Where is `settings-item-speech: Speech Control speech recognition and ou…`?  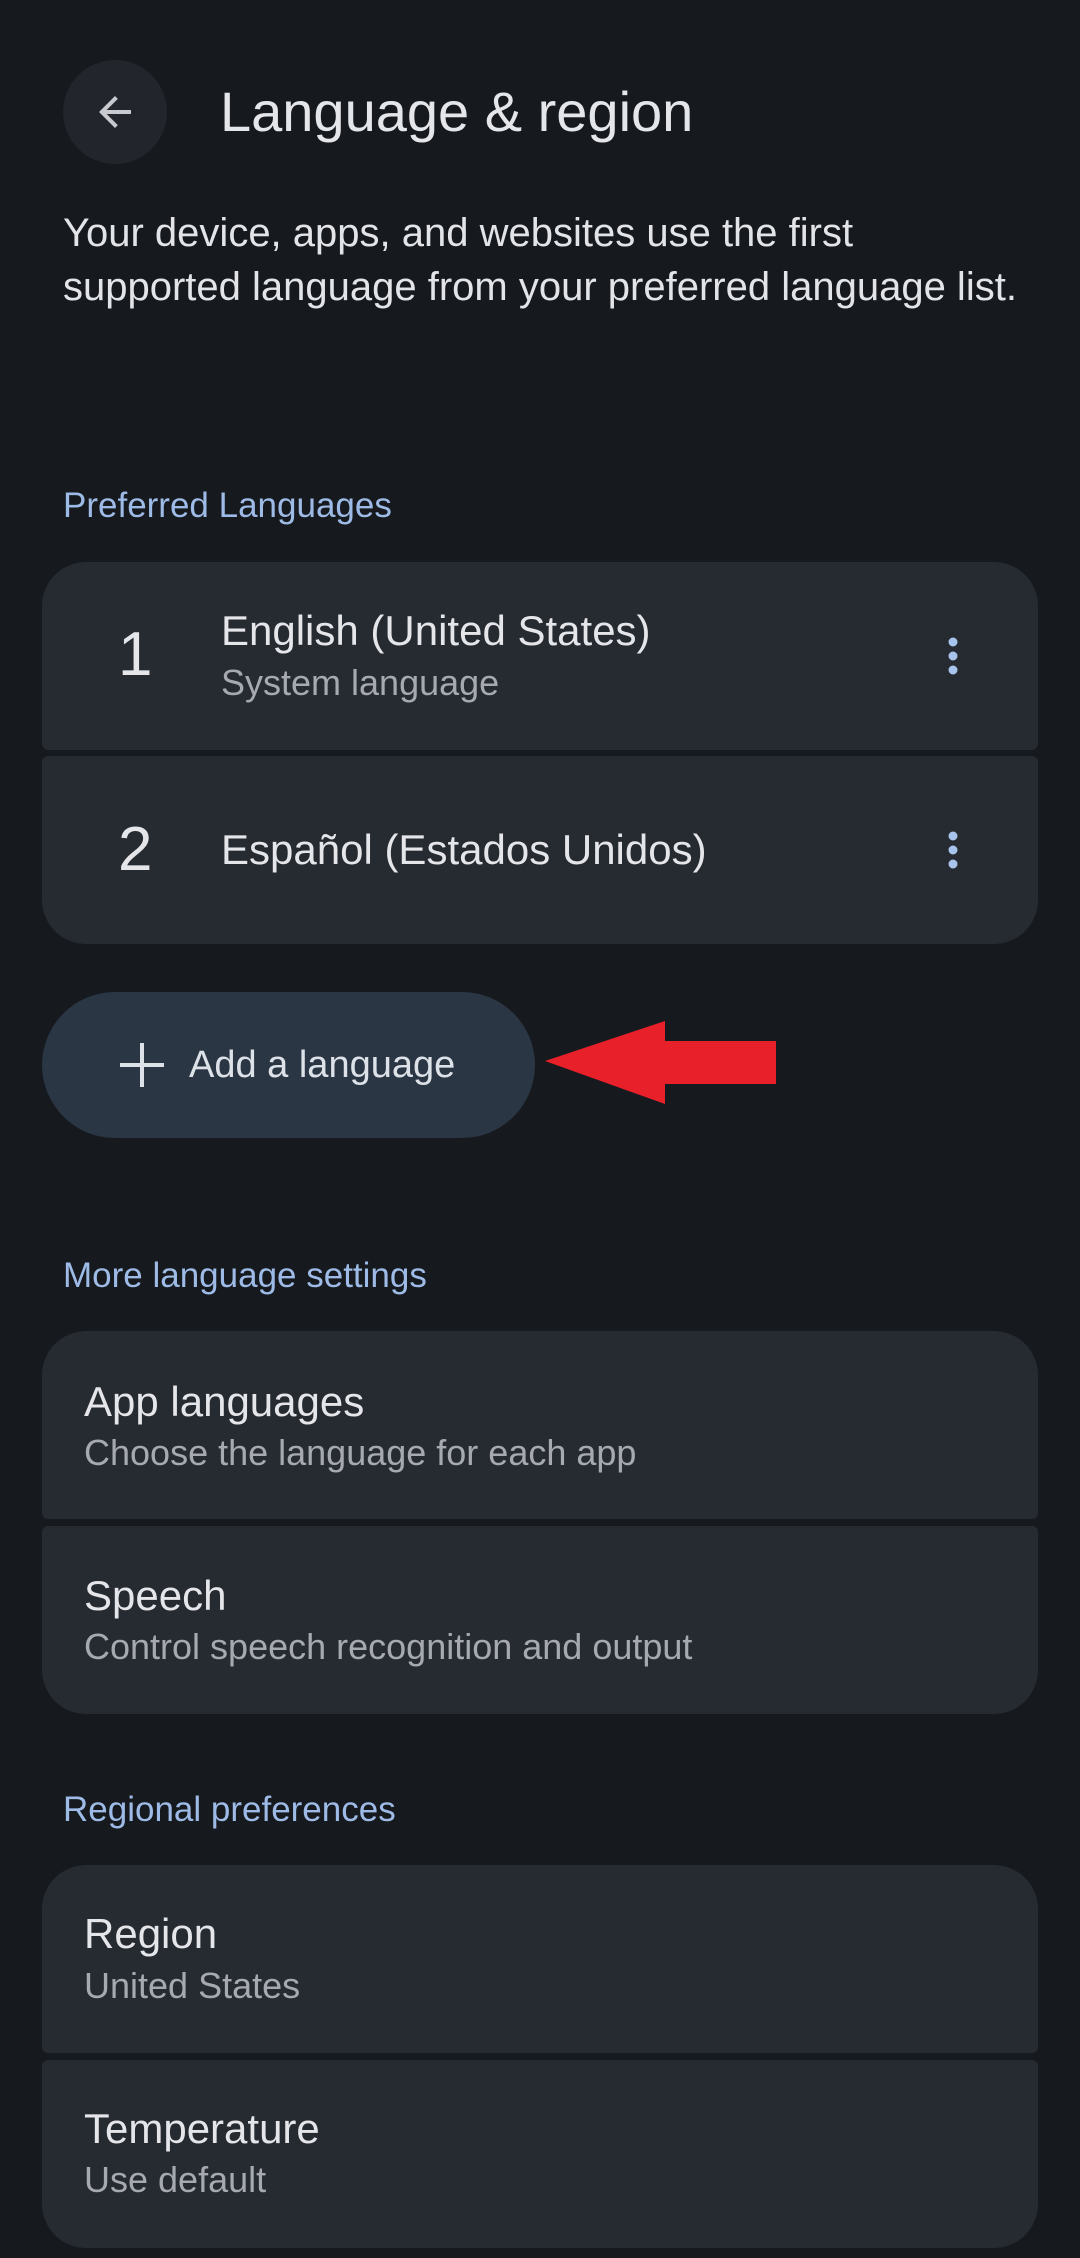
settings-item-speech: Speech Control speech recognition and ou… is located at coordinates (540, 1620).